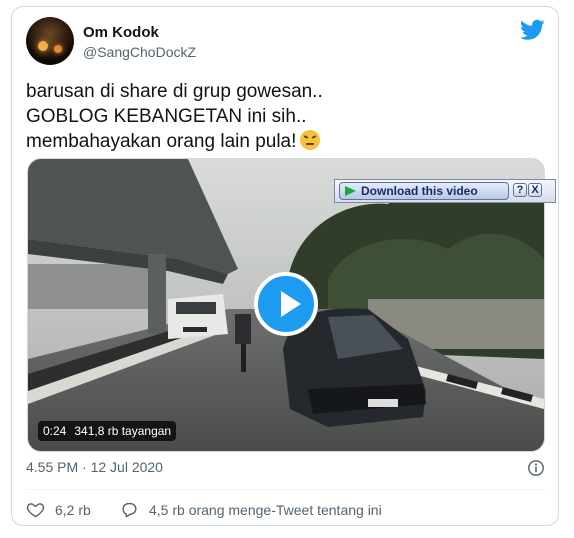 This screenshot has height=538, width=574. Describe the element at coordinates (50, 41) in the screenshot. I see `avatar` at that location.